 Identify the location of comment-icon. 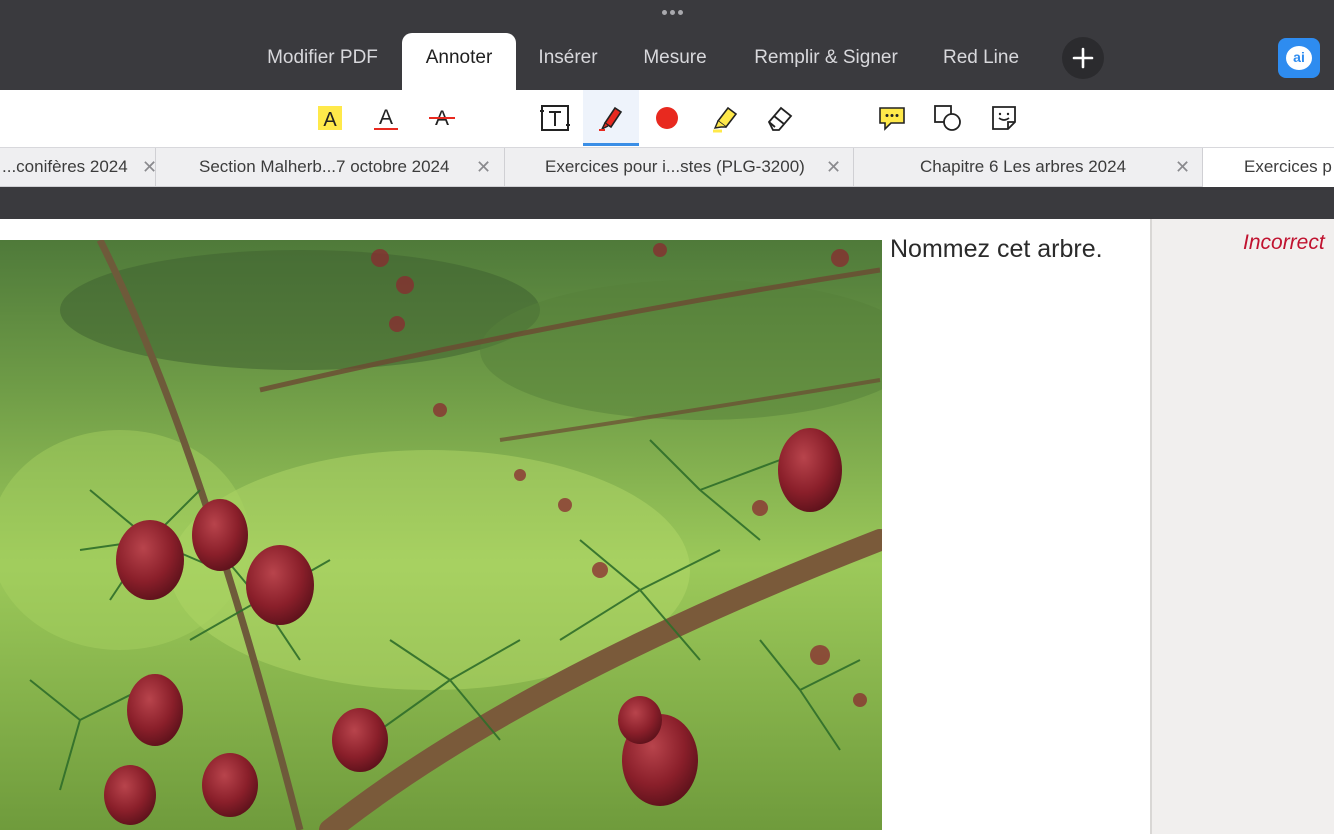
(892, 119).